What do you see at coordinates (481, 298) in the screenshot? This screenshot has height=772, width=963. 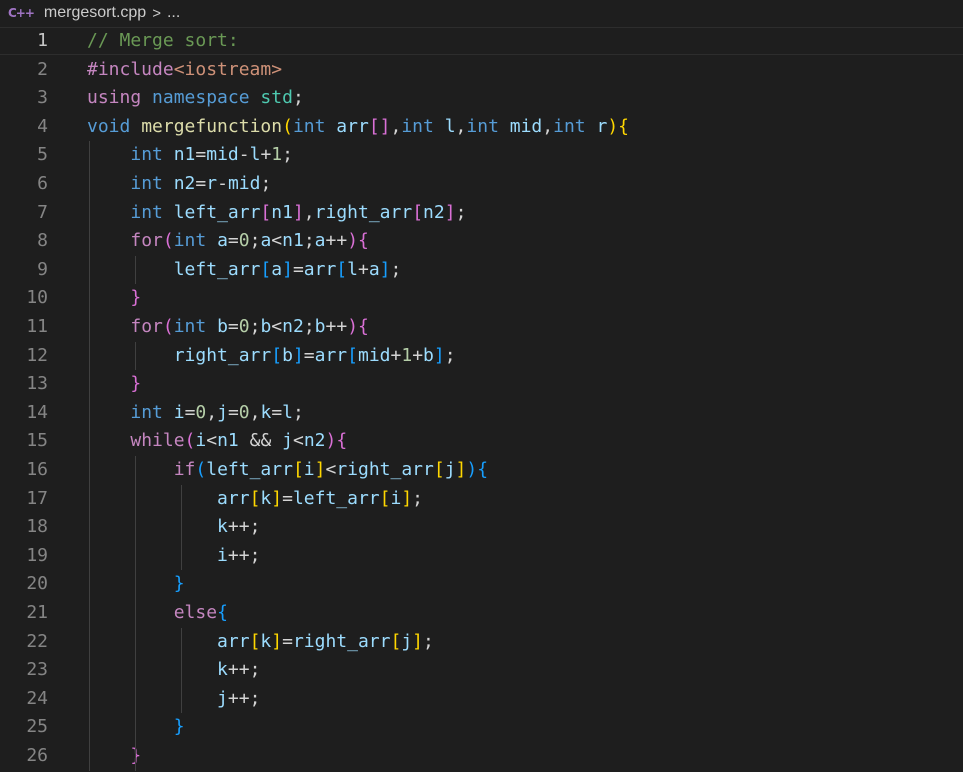 I see `code-line: 10 }` at bounding box center [481, 298].